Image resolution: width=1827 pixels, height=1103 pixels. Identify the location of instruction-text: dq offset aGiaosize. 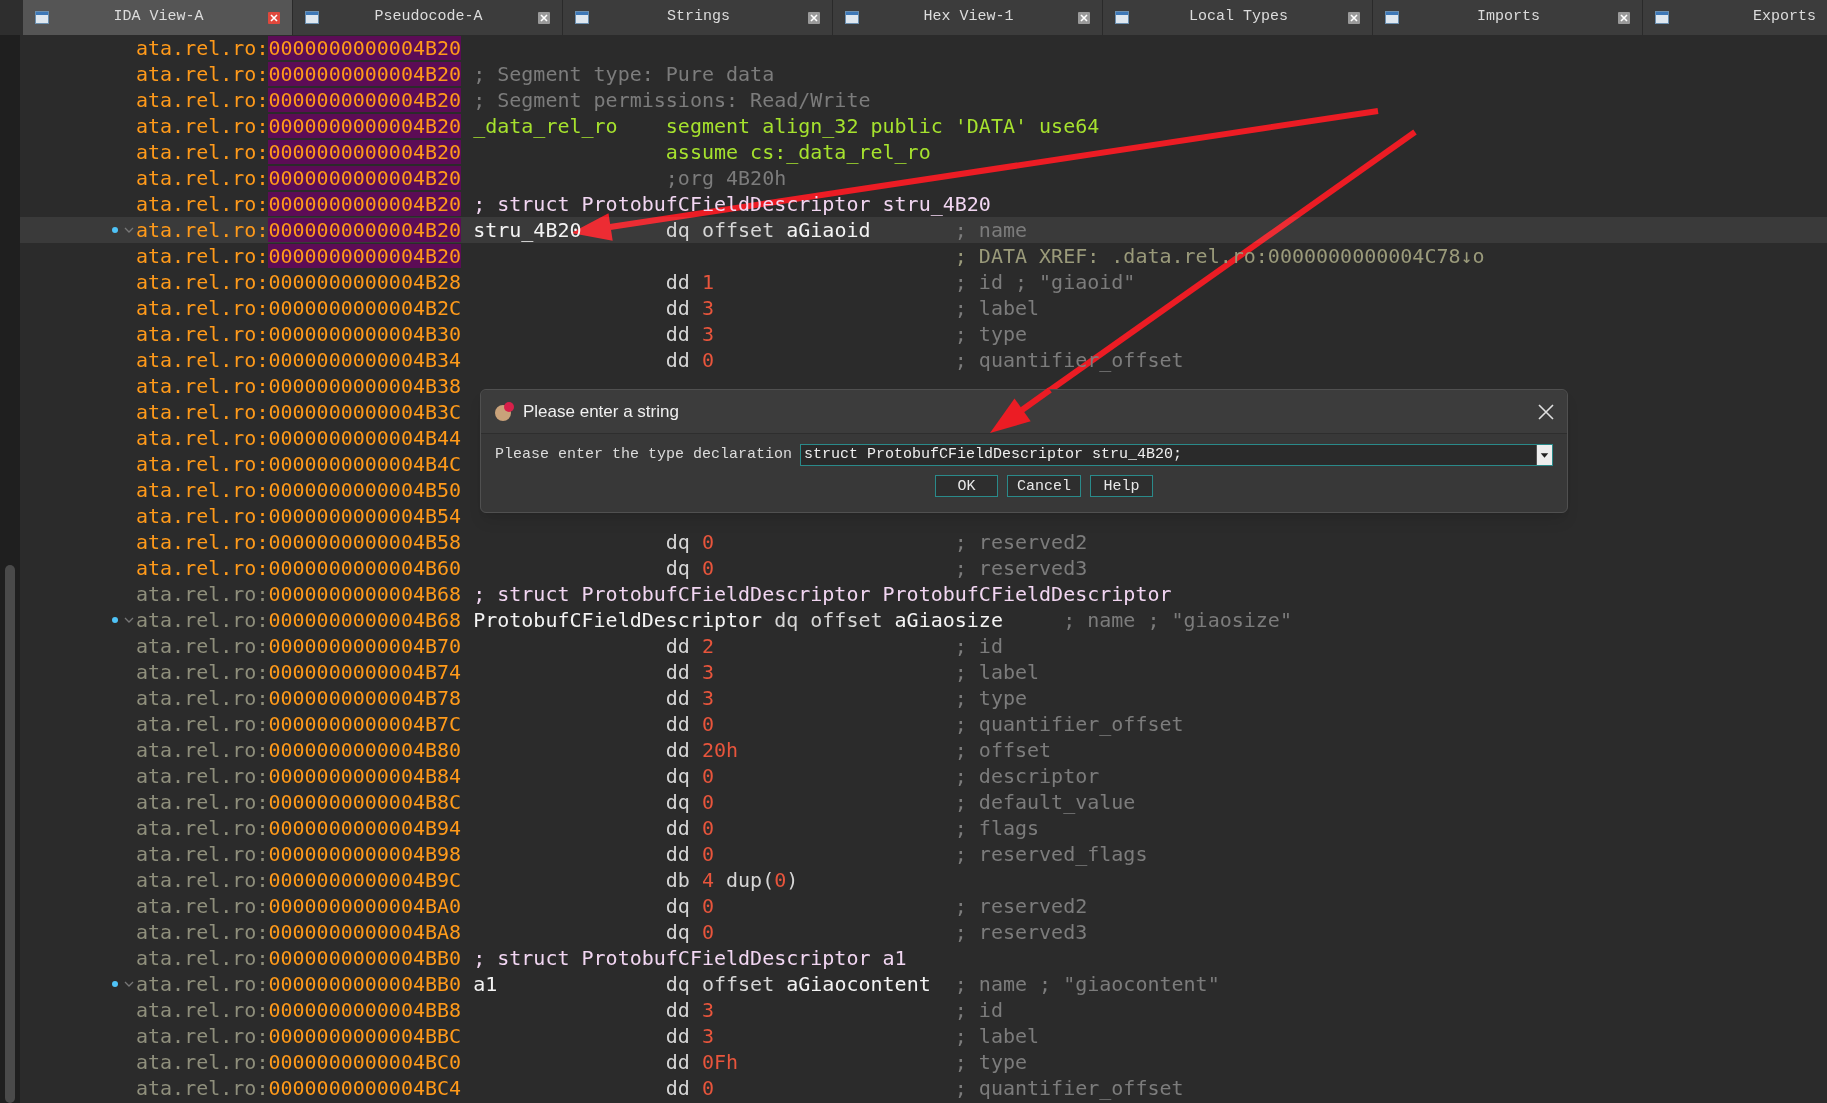
(888, 620).